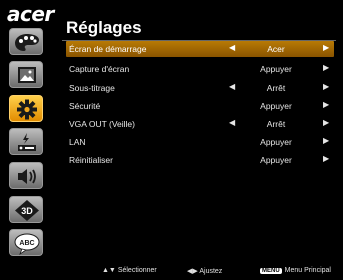  I want to click on setting-row-closed-caption: Sous-titrage ◀ Arrêt ▶, so click(200, 88).